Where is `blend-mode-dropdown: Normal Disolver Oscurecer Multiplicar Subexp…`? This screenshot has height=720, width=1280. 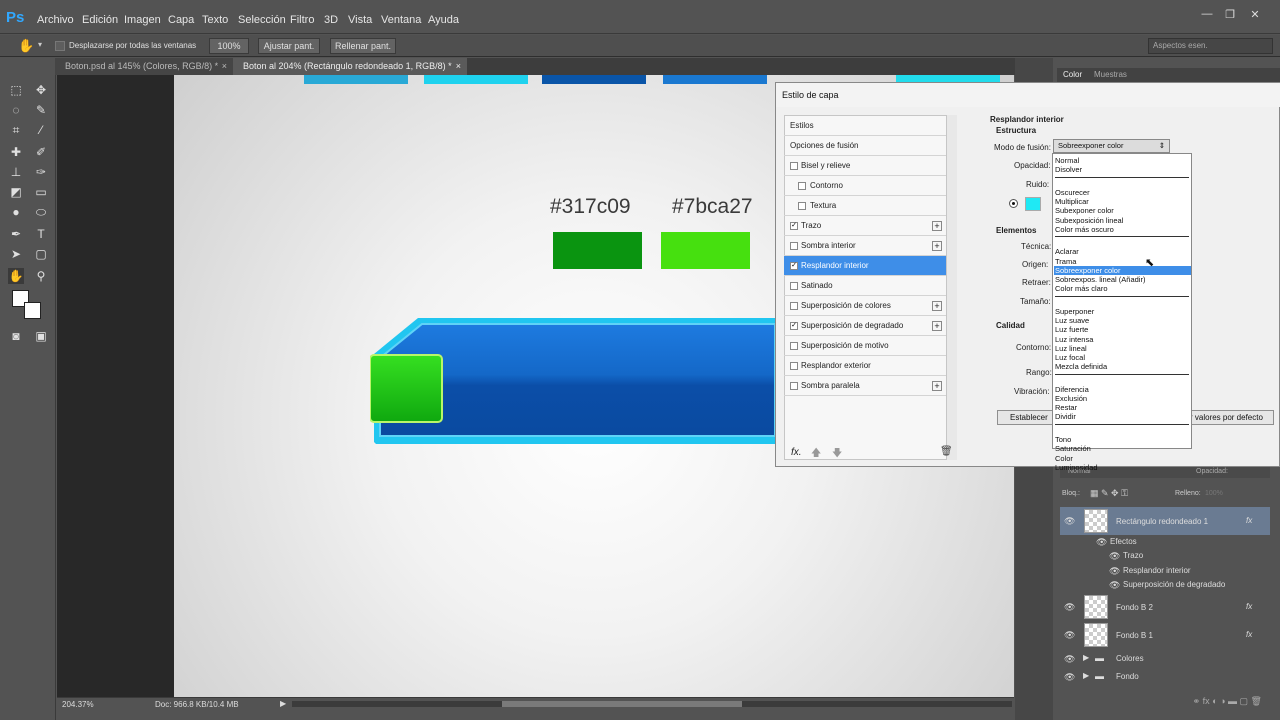
blend-mode-dropdown: Normal Disolver Oscurecer Multiplicar Subexp… is located at coordinates (1122, 312).